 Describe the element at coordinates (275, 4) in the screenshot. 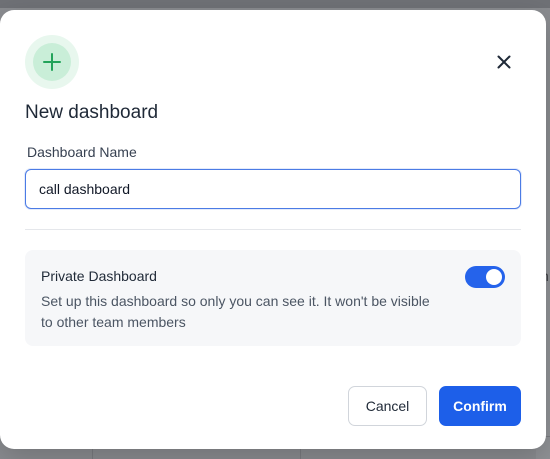

I see `background-top-bar` at that location.